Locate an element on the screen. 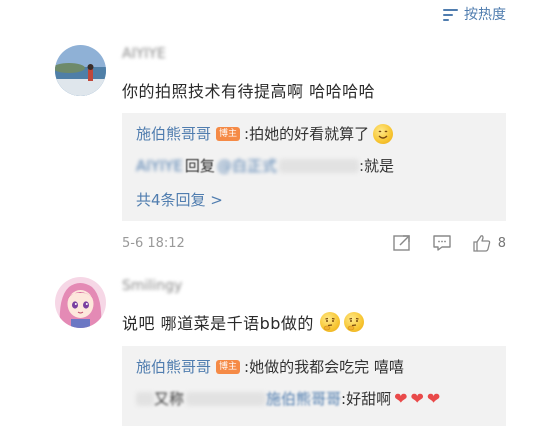 This screenshot has height=431, width=542. comment-actions: 8 is located at coordinates (449, 243).